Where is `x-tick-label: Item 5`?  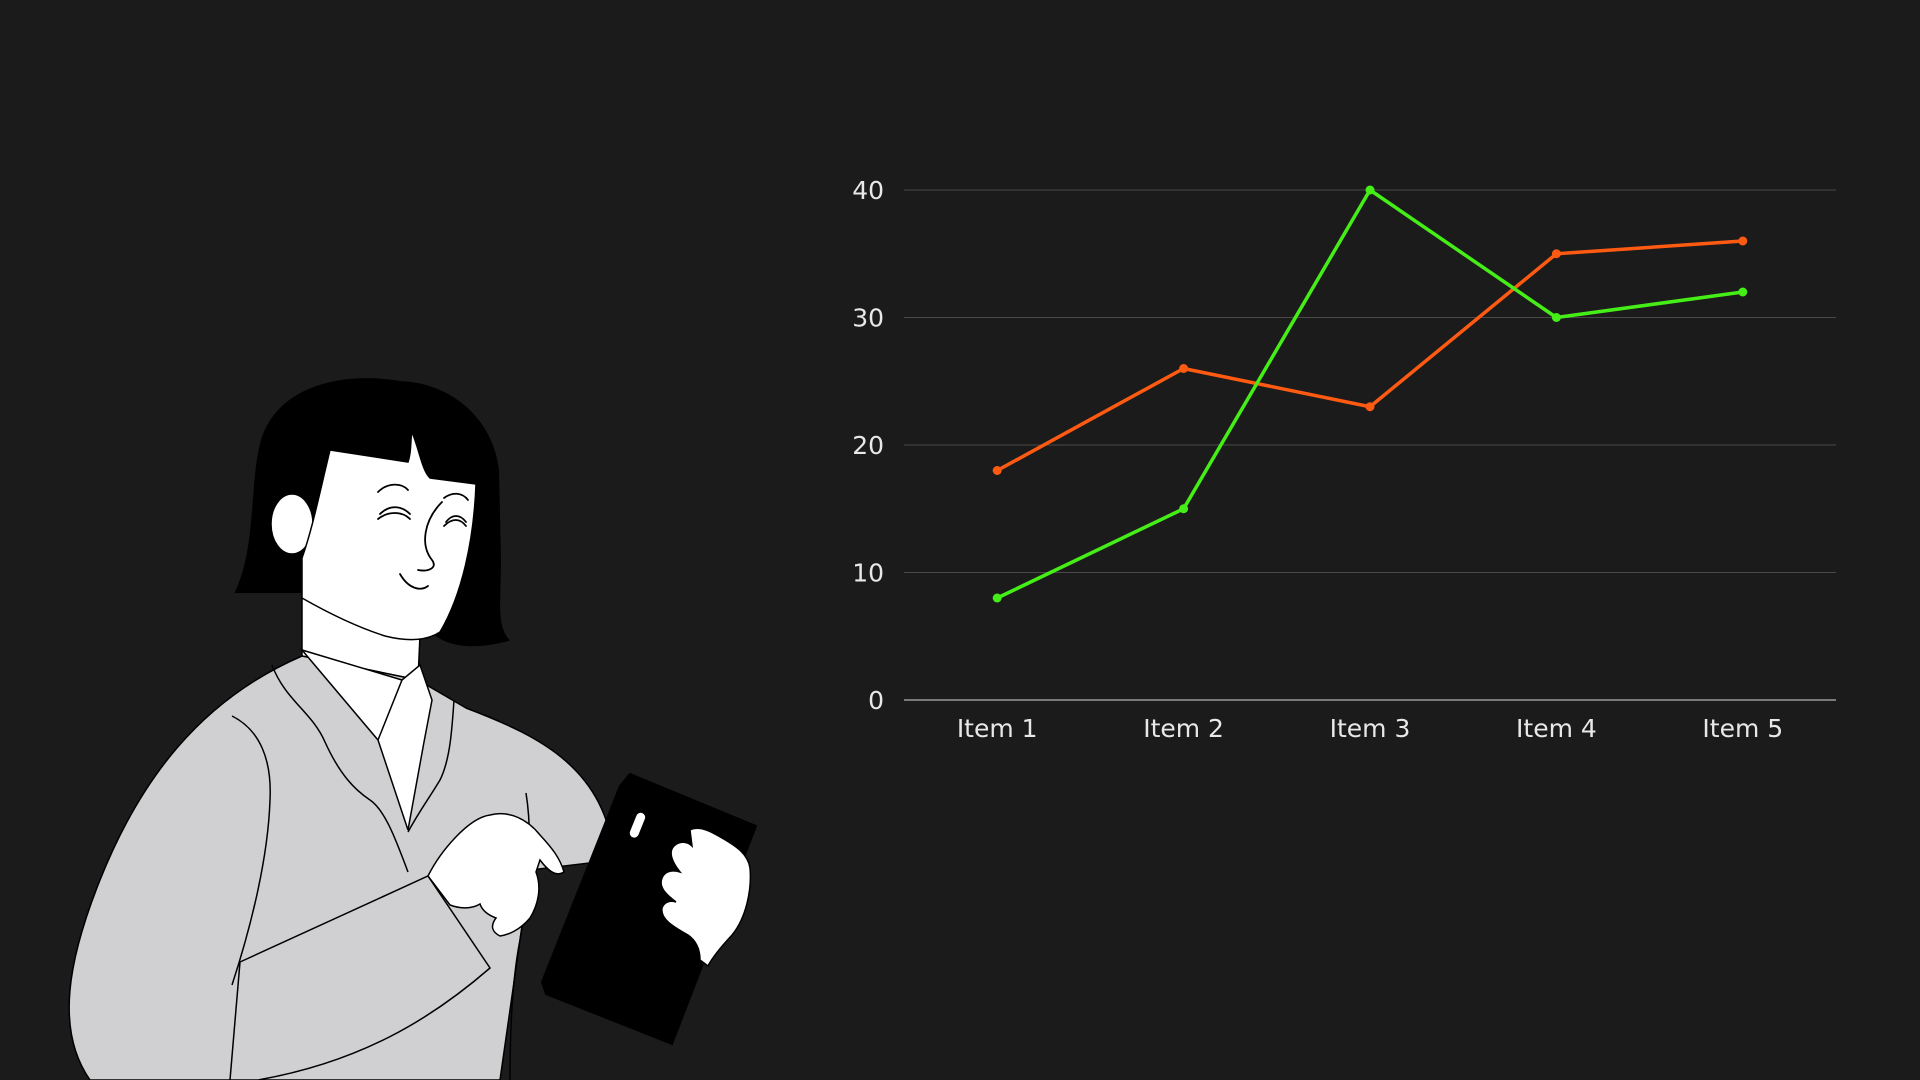 x-tick-label: Item 5 is located at coordinates (1742, 728).